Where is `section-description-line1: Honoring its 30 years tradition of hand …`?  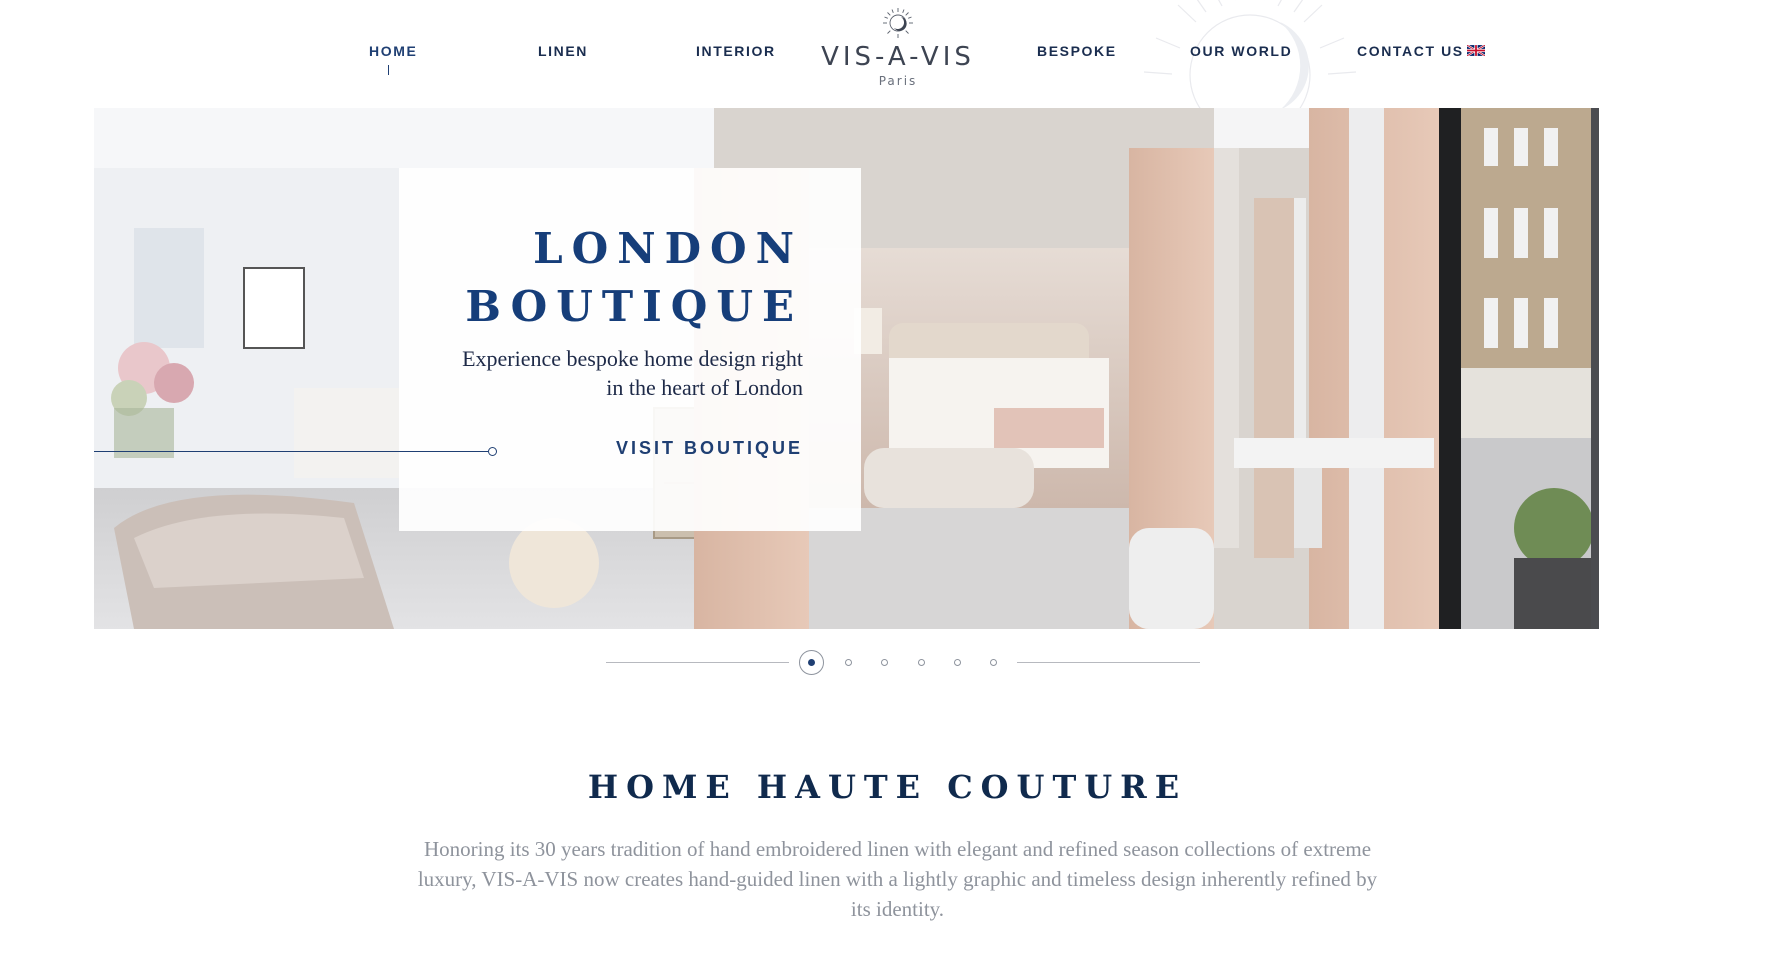
section-description-line1: Honoring its 30 years tradition of hand … is located at coordinates (897, 849).